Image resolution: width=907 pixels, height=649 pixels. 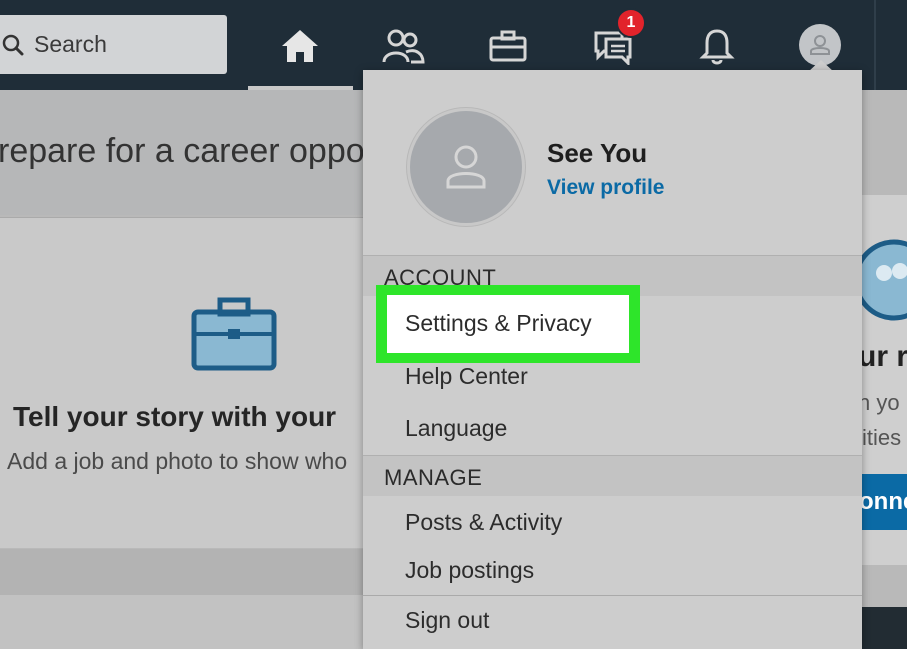 What do you see at coordinates (177, 461) in the screenshot?
I see `card-subtitle: Add a job and photo to show who` at bounding box center [177, 461].